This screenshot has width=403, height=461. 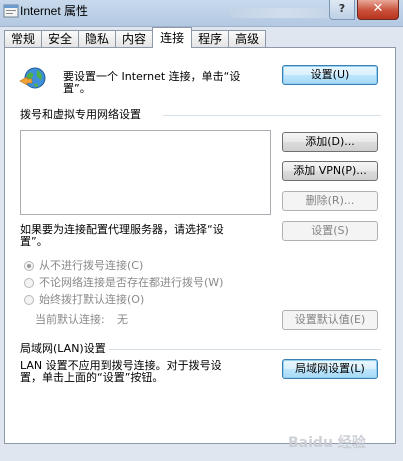 I want to click on radio-always-dial-default, so click(x=29, y=300).